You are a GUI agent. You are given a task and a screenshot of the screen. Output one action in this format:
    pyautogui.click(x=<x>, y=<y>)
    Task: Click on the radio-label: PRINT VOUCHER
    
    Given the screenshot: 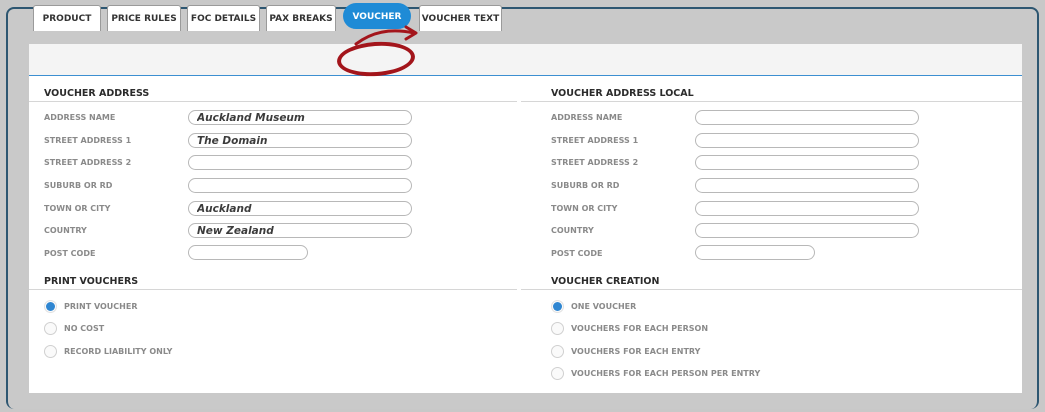 What is the action you would take?
    pyautogui.click(x=101, y=306)
    